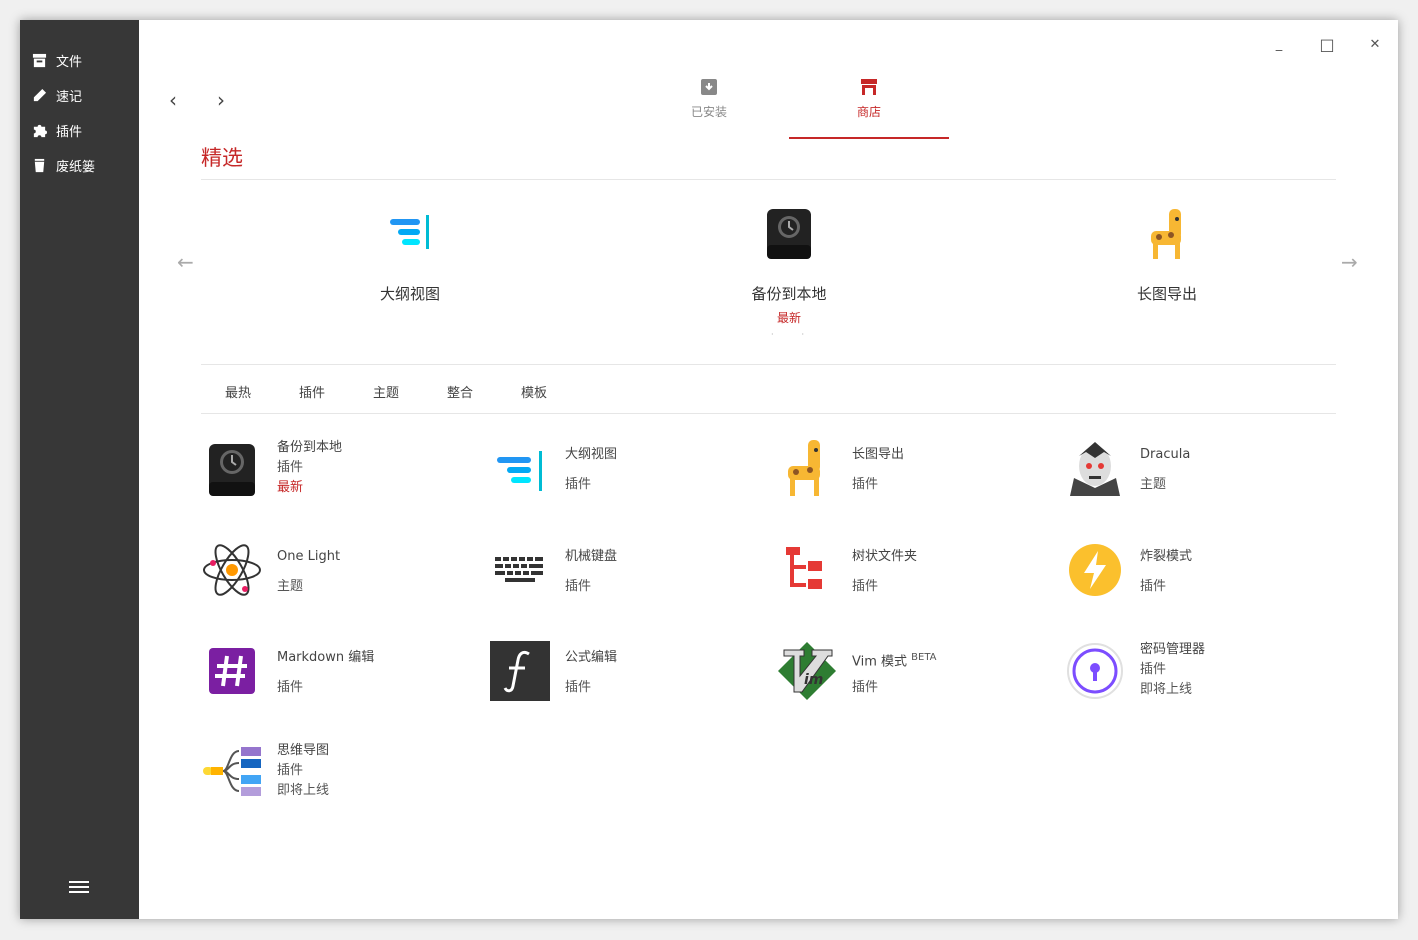 The height and width of the screenshot is (940, 1418). I want to click on item-name: 长图导出, so click(878, 454).